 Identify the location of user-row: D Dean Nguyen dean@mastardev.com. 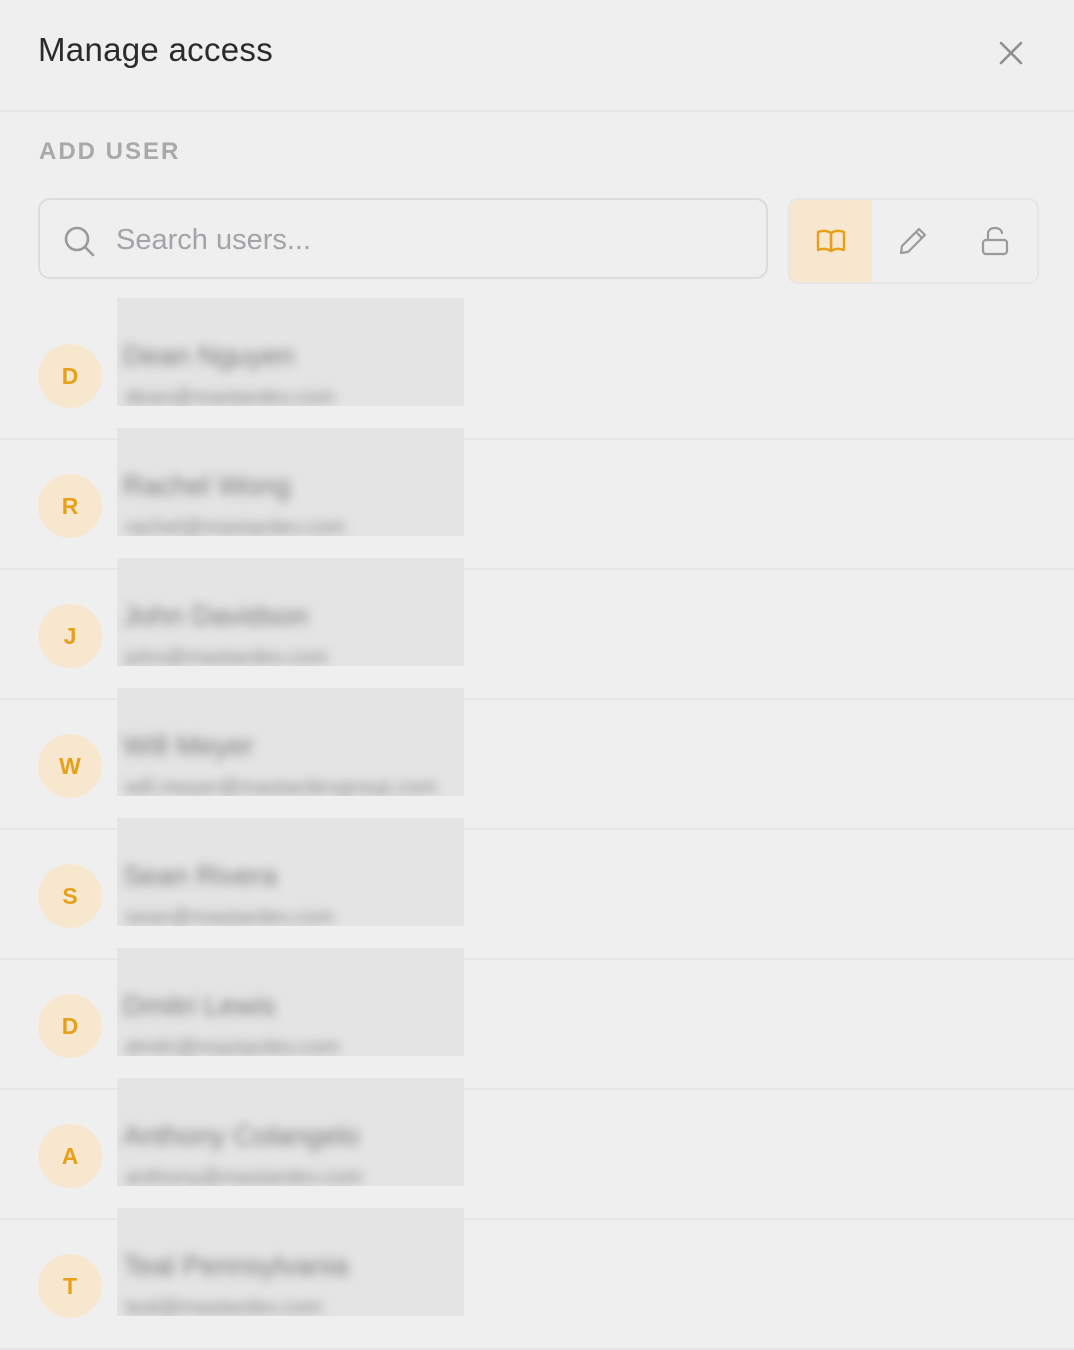
(537, 369).